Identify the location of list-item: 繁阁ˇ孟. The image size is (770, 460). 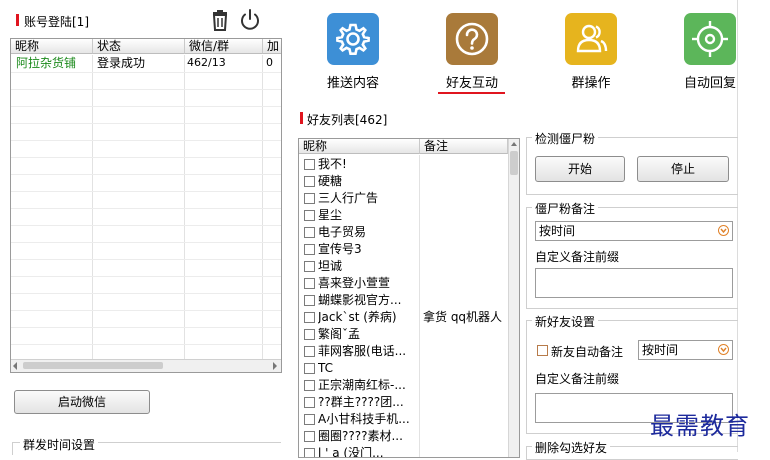
(403, 334).